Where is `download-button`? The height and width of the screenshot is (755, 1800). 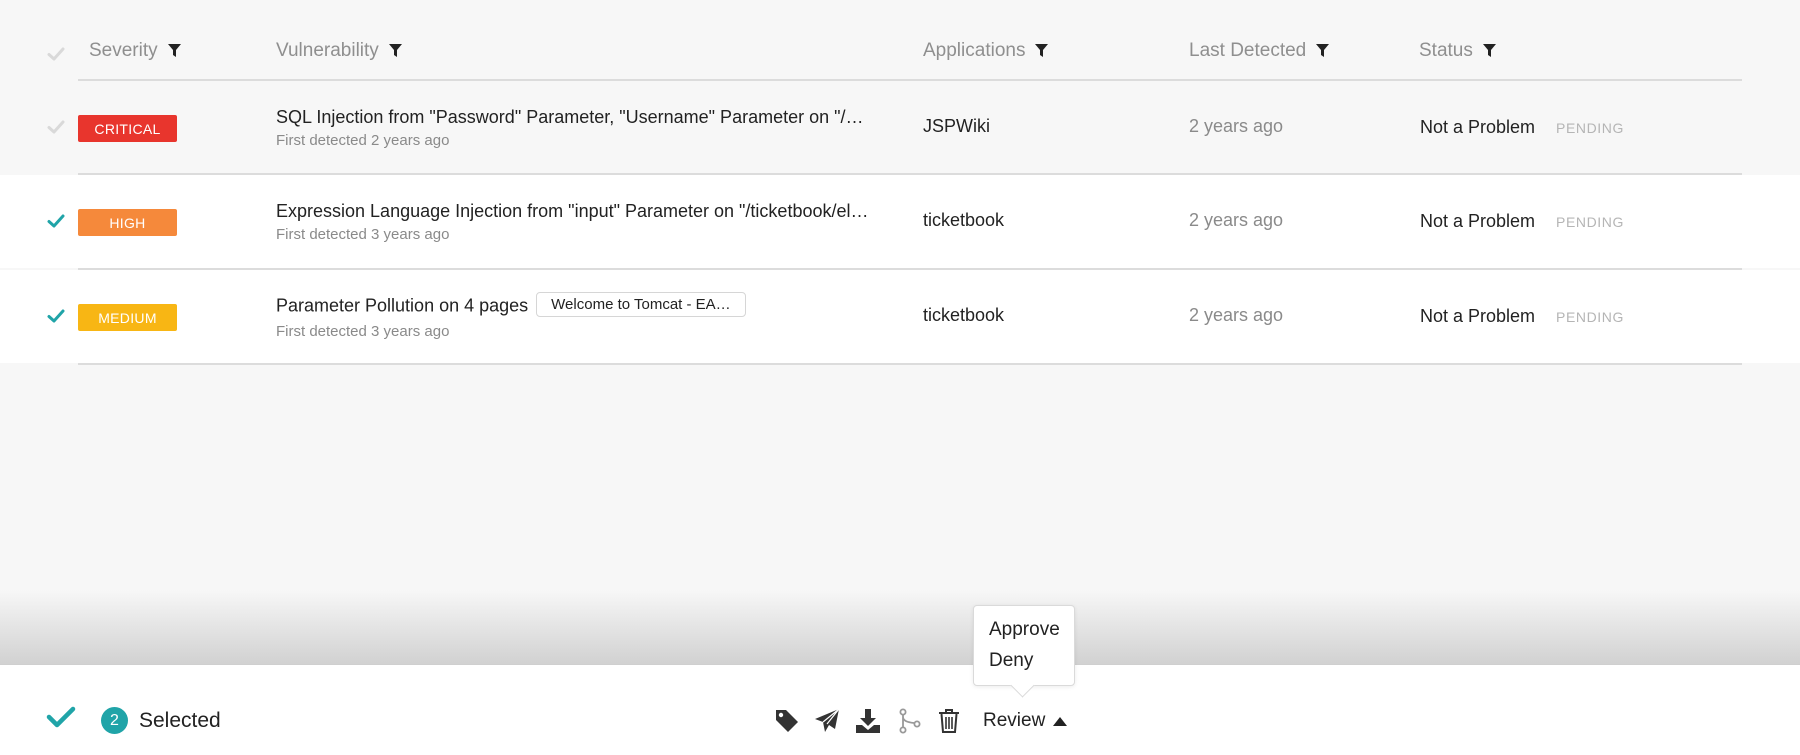 download-button is located at coordinates (868, 721).